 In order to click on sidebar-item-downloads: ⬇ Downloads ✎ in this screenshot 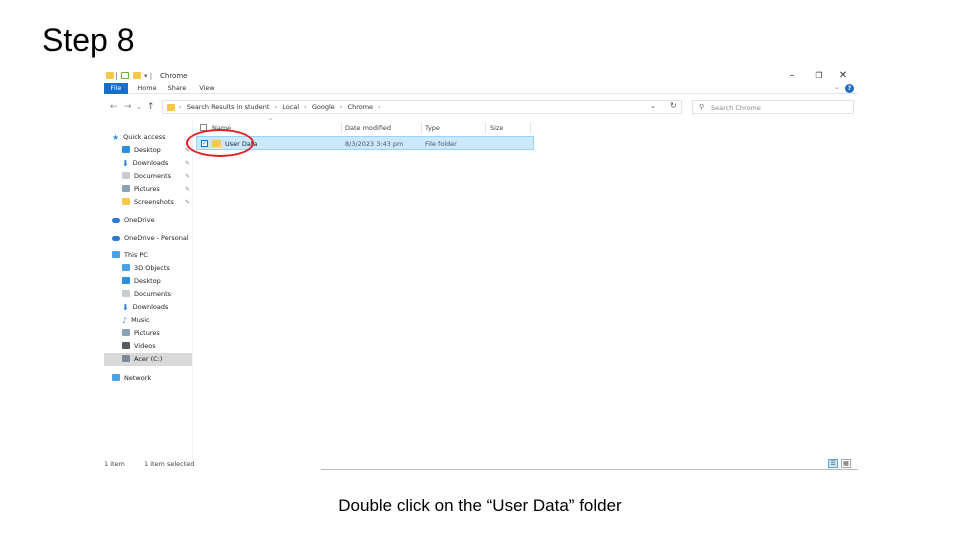, I will do `click(157, 163)`.